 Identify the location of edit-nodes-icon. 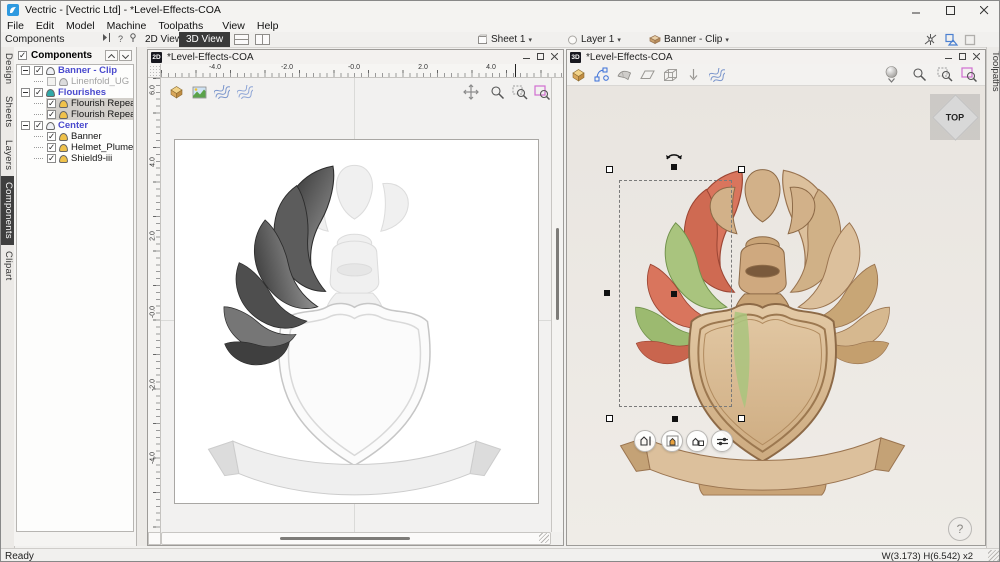
(601, 75).